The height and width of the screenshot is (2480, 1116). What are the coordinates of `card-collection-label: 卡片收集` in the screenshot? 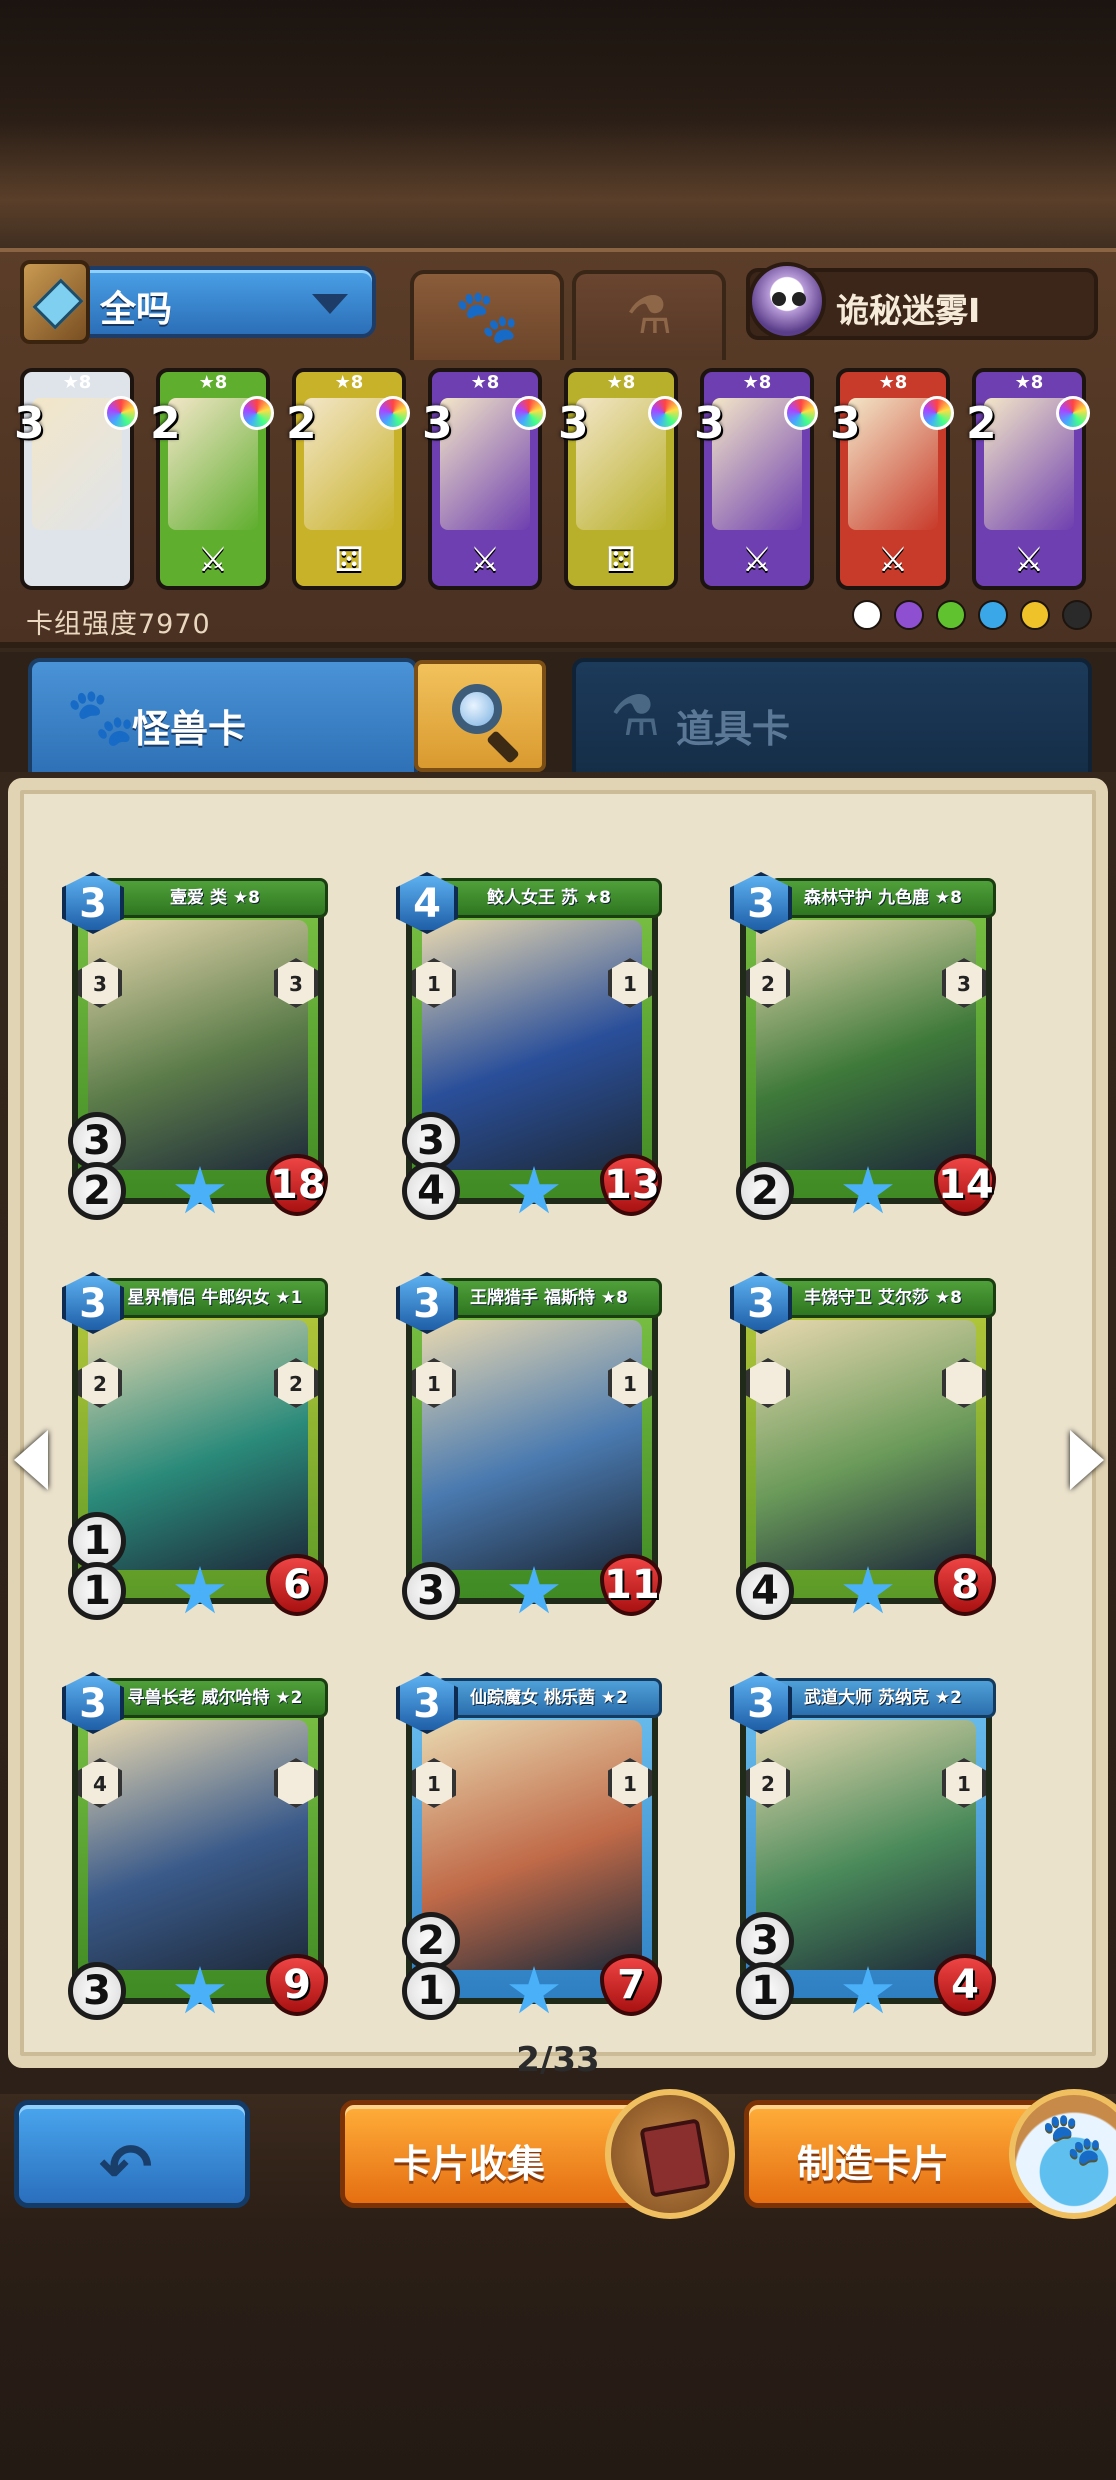 It's located at (469, 2164).